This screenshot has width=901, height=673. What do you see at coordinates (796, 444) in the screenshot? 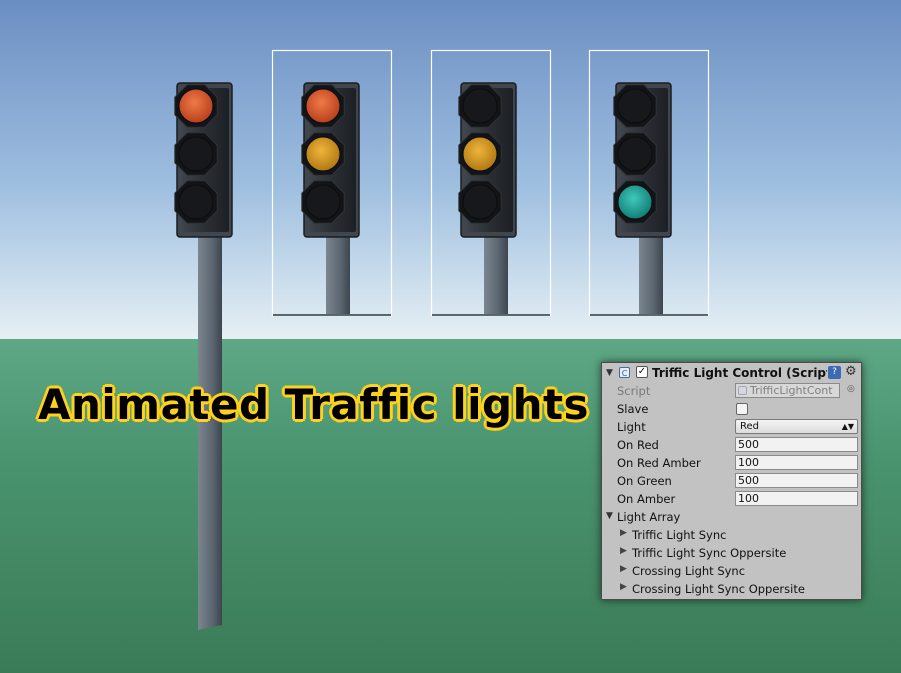
I see `on-red-field: 500` at bounding box center [796, 444].